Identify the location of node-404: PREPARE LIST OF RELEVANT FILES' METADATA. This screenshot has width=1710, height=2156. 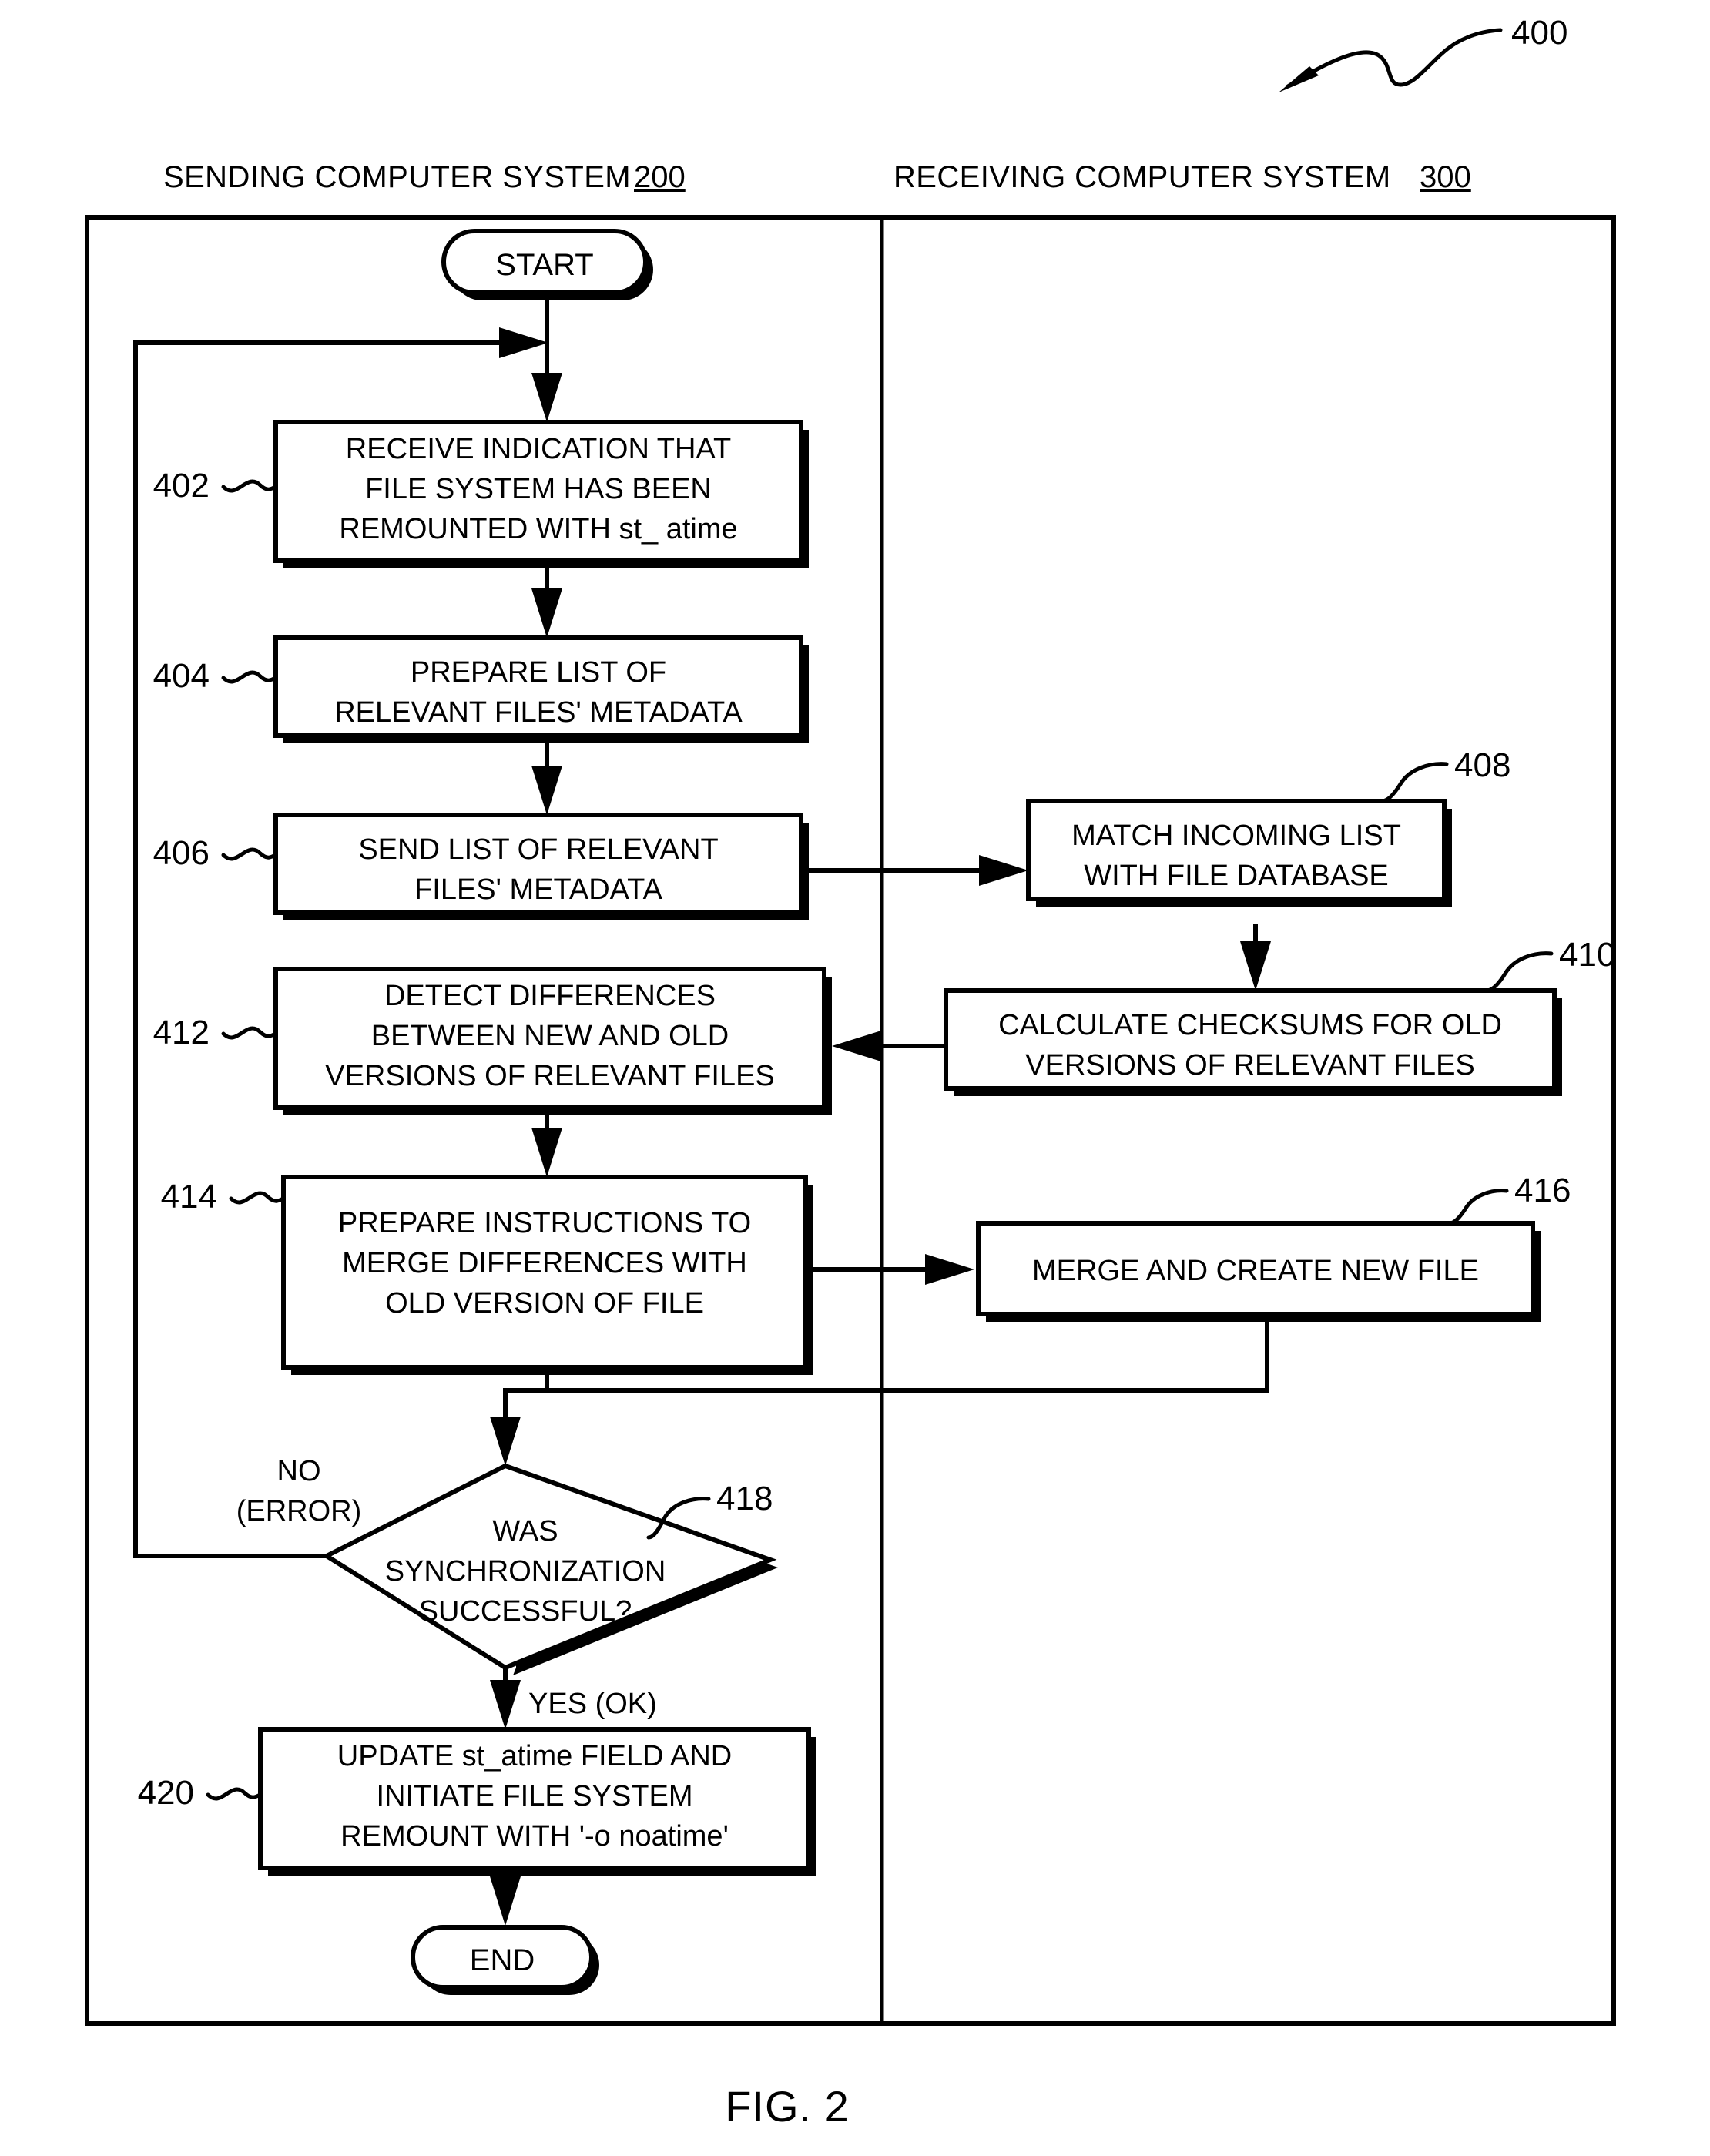
(541, 689).